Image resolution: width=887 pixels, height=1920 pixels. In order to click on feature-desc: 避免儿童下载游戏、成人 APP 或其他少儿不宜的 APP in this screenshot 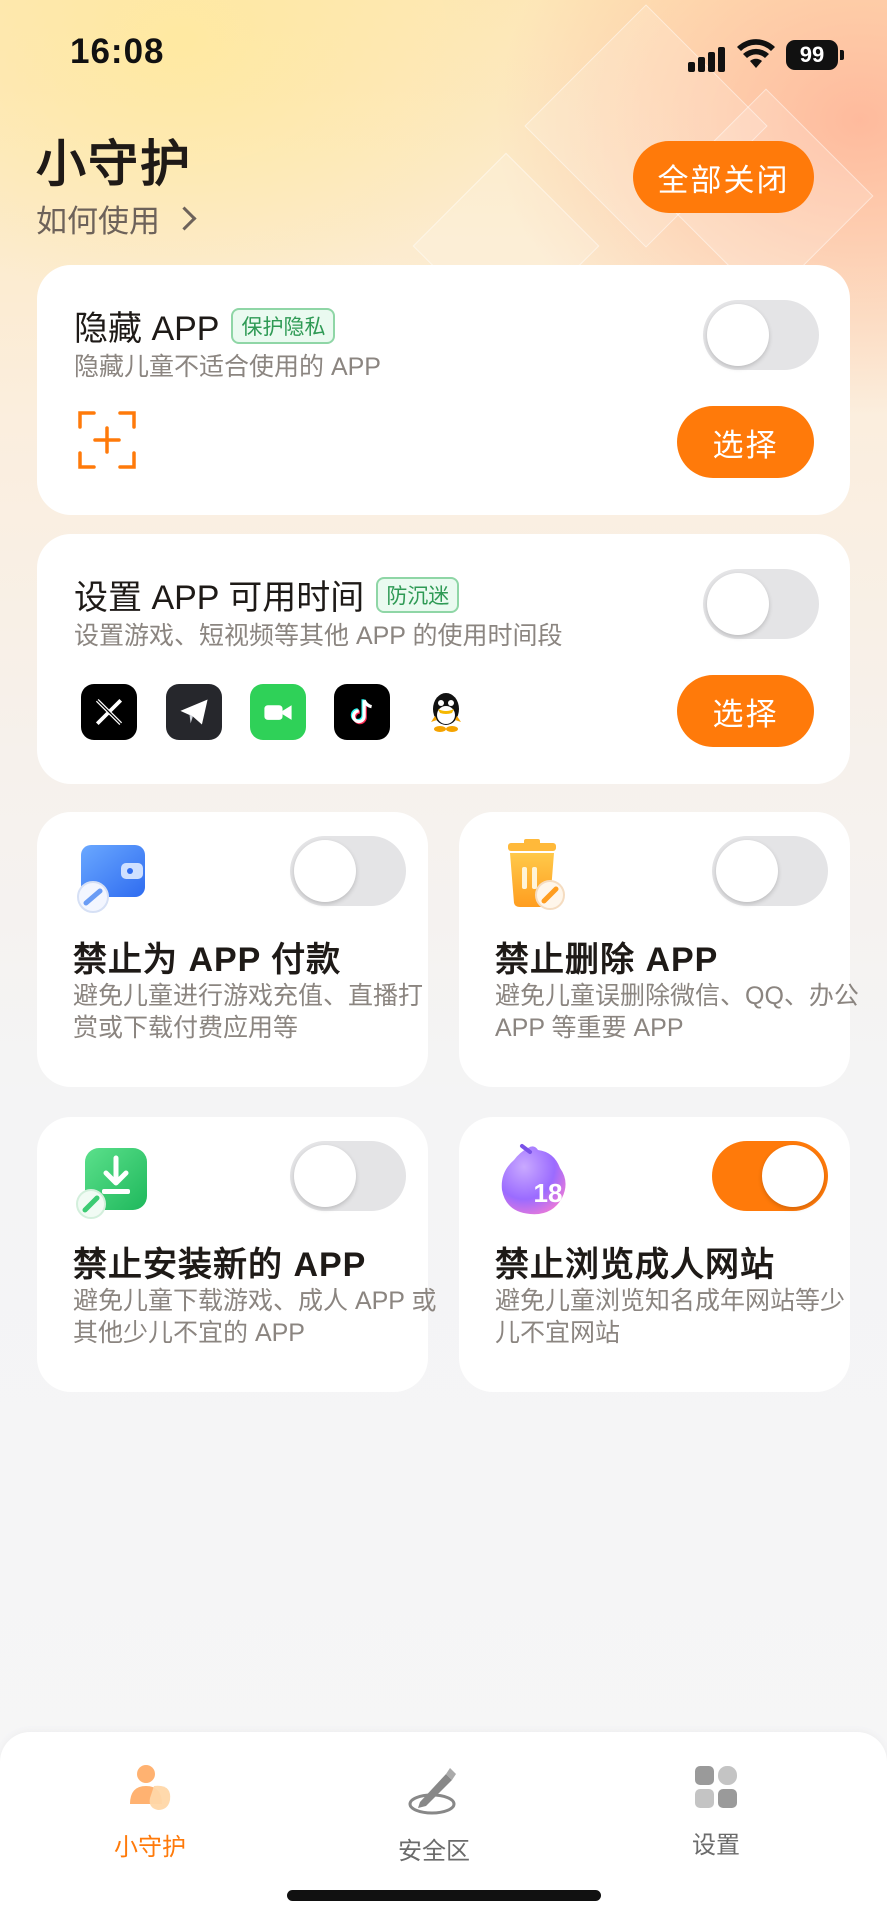, I will do `click(255, 1317)`.